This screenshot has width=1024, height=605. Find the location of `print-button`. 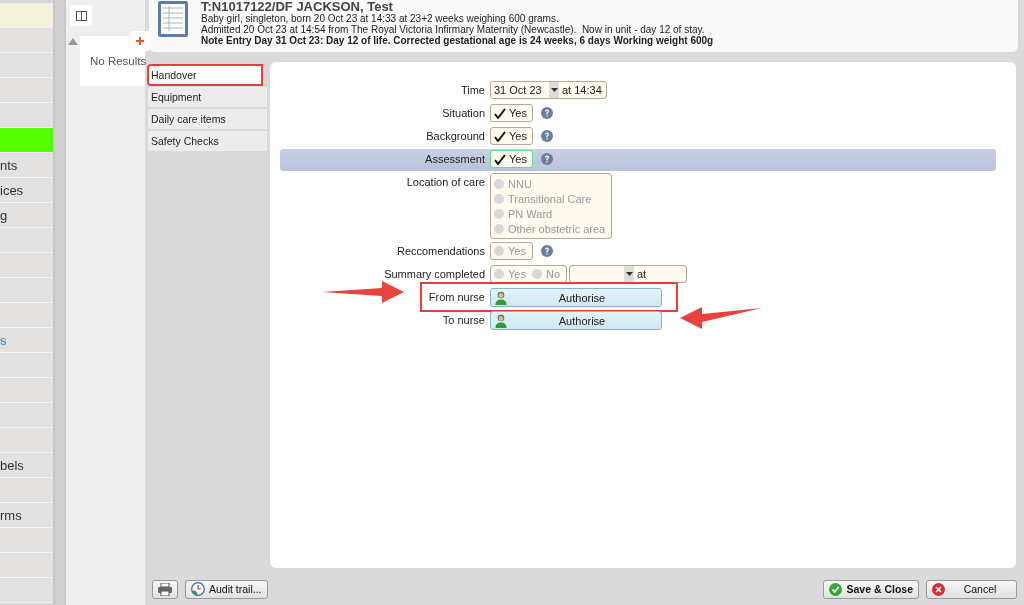

print-button is located at coordinates (165, 589).